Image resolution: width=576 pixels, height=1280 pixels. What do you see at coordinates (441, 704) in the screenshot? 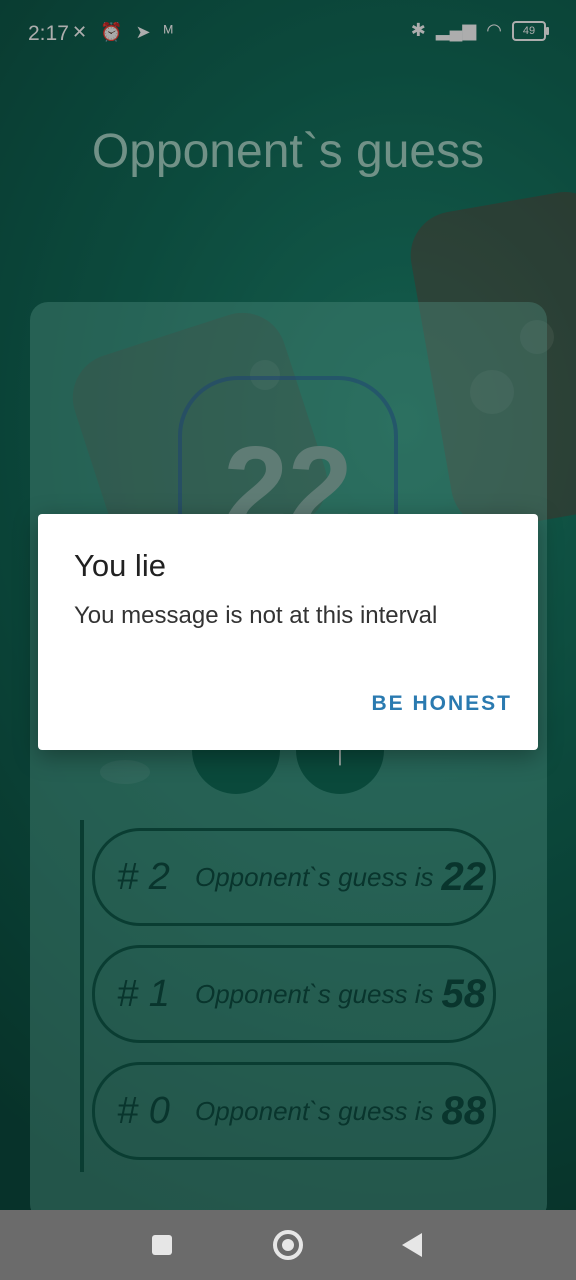
I see `be-honest-button: BE HONEST` at bounding box center [441, 704].